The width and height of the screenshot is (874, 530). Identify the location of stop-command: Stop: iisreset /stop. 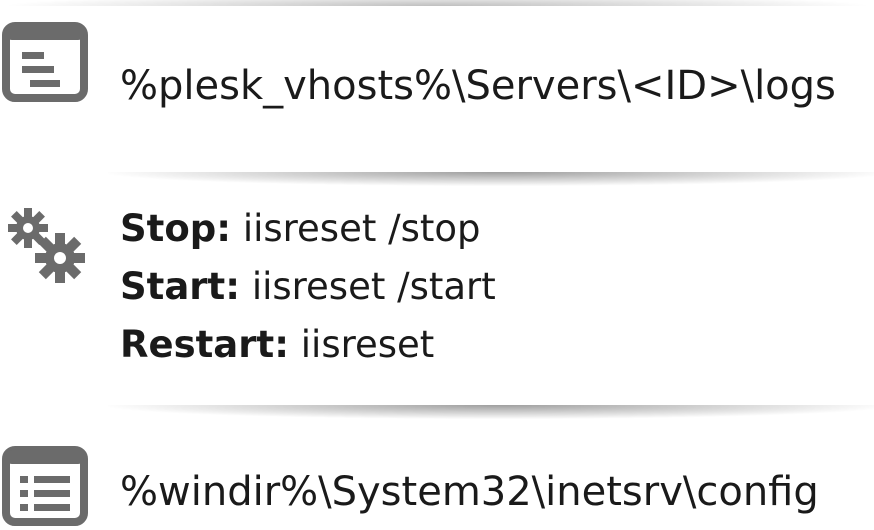
(300, 228).